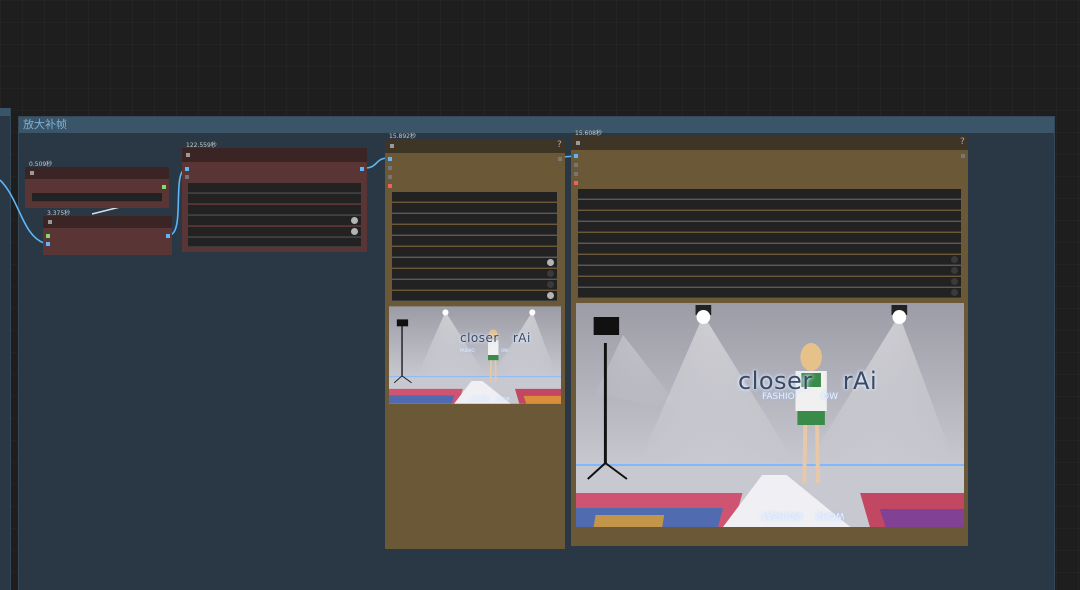  I want to click on node-a, so click(97, 187).